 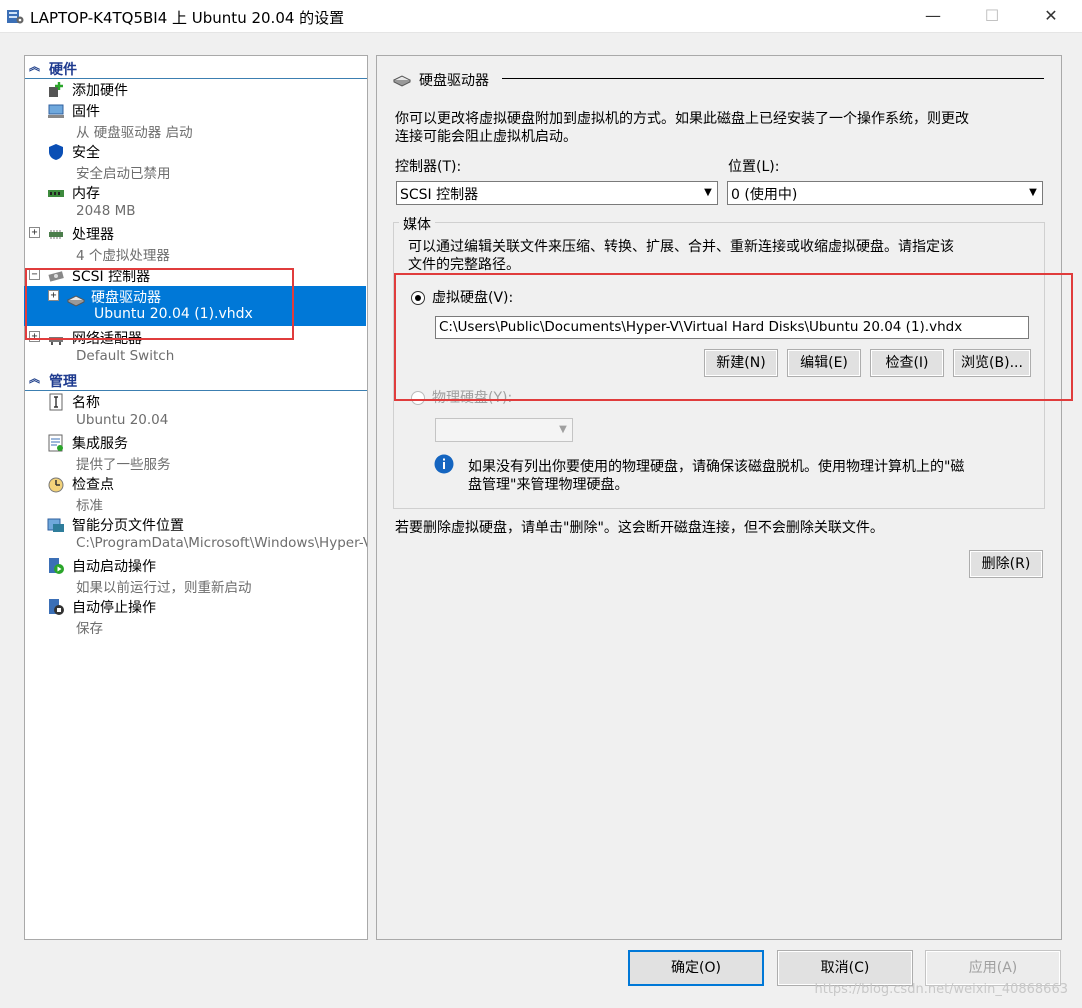 I want to click on processor-icon, so click(x=56, y=234).